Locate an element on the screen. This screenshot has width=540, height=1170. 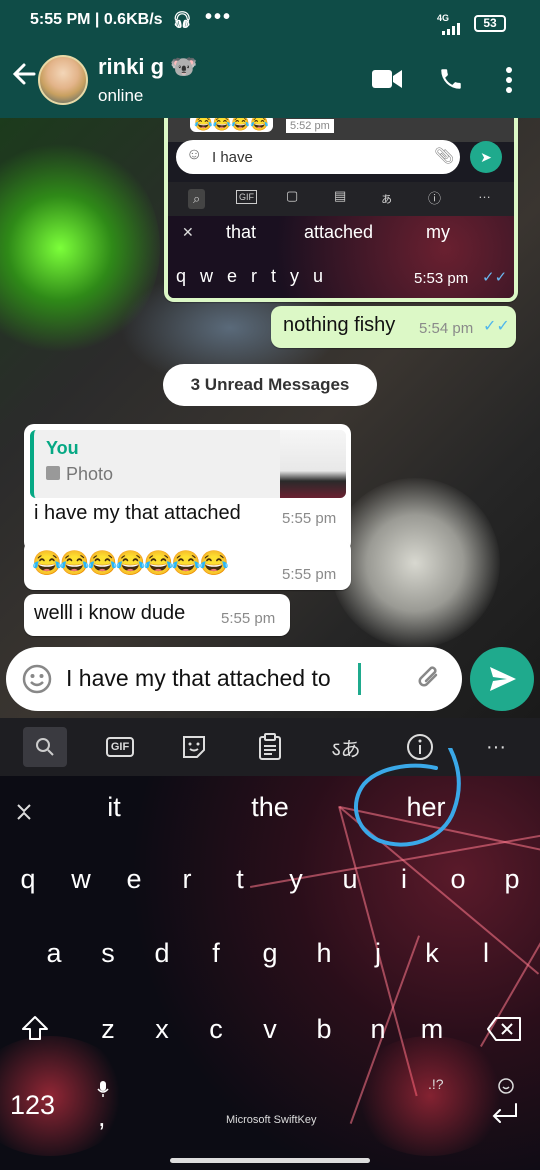
key: d is located at coordinates (162, 953).